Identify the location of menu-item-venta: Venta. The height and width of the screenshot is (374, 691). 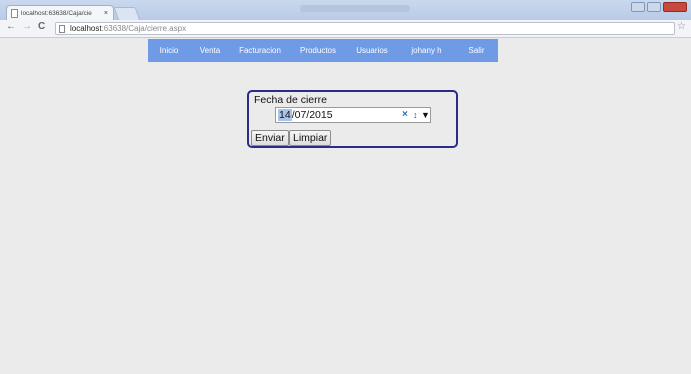
(210, 50).